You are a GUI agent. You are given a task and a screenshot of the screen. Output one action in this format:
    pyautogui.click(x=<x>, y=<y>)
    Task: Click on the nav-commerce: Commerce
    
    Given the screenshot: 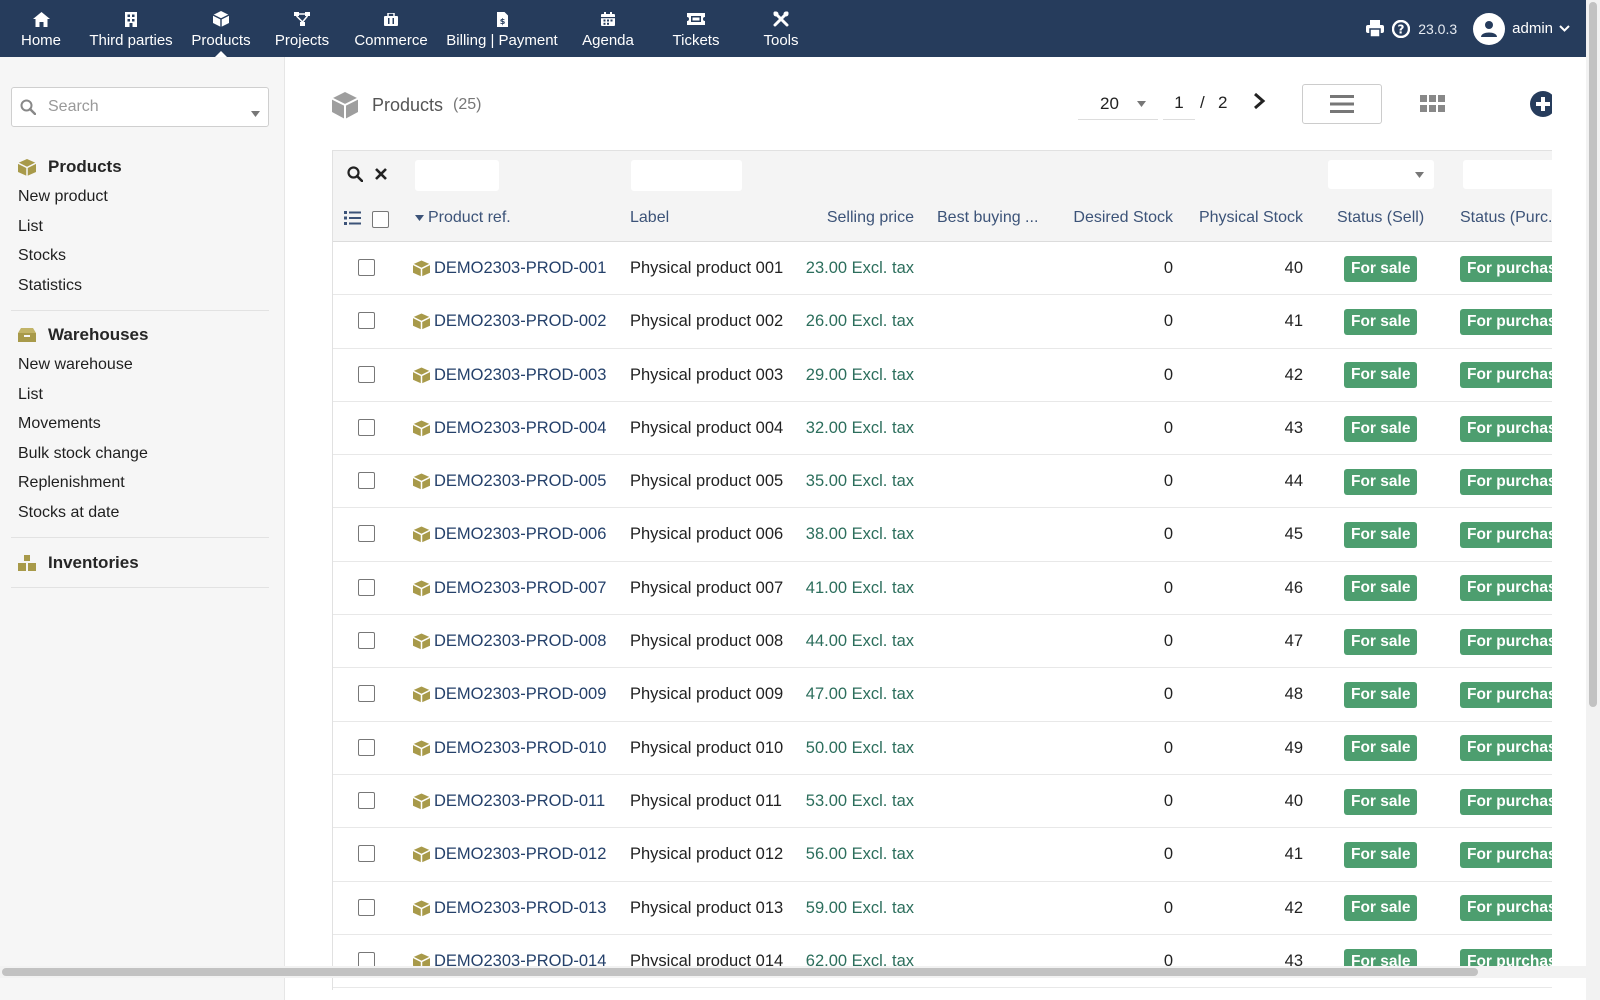 What is the action you would take?
    pyautogui.click(x=391, y=28)
    